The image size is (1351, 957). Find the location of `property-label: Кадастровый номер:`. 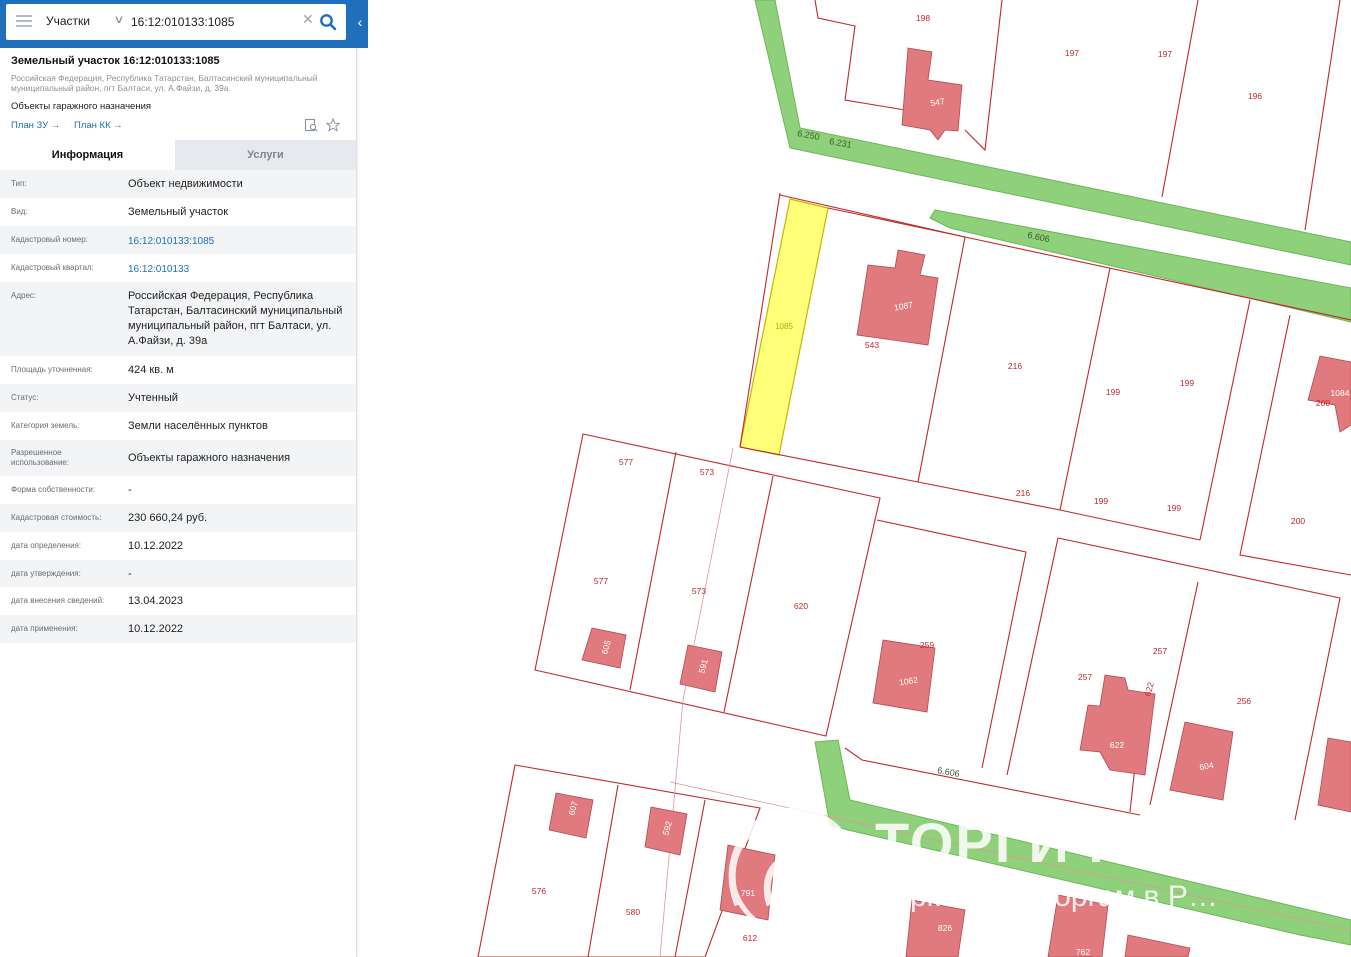

property-label: Кадастровый номер: is located at coordinates (49, 239).